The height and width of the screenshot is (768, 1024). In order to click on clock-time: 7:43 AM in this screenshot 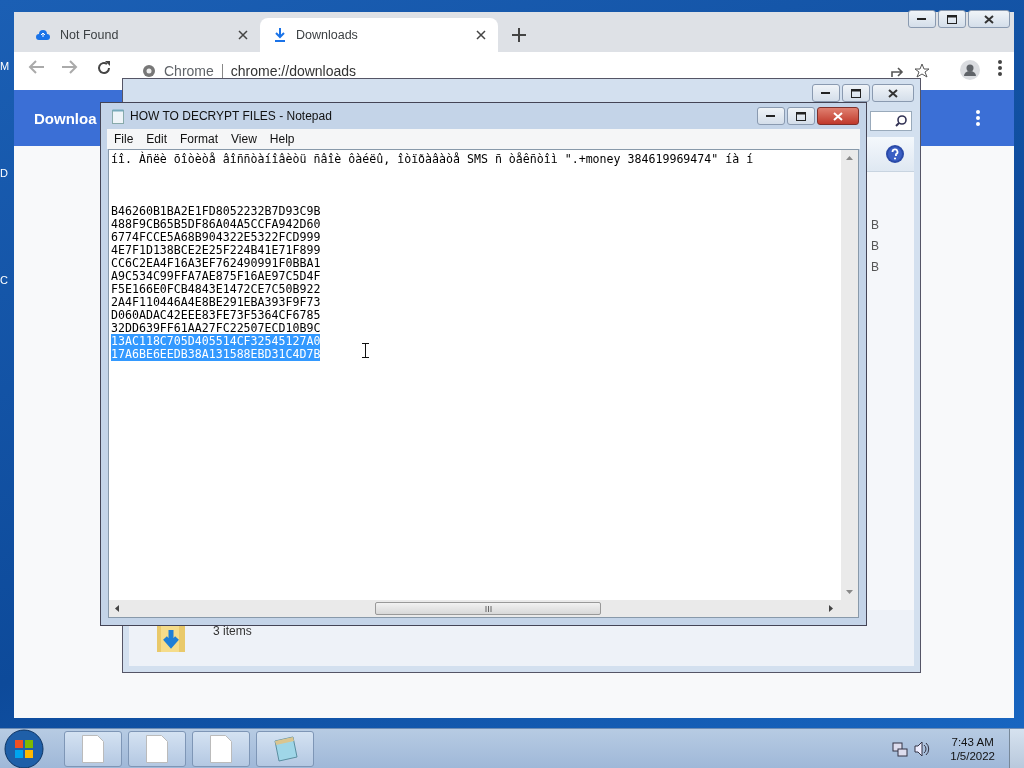, I will do `click(972, 741)`.